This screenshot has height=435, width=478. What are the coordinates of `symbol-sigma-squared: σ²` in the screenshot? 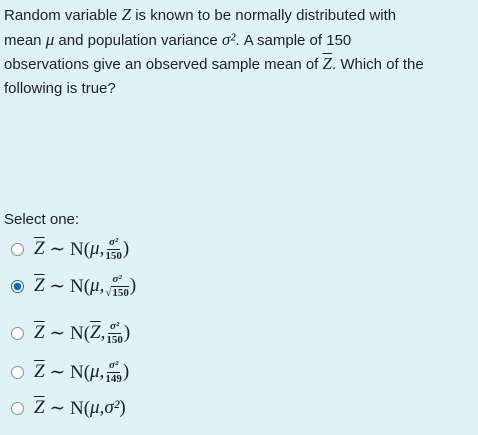 It's located at (228, 39).